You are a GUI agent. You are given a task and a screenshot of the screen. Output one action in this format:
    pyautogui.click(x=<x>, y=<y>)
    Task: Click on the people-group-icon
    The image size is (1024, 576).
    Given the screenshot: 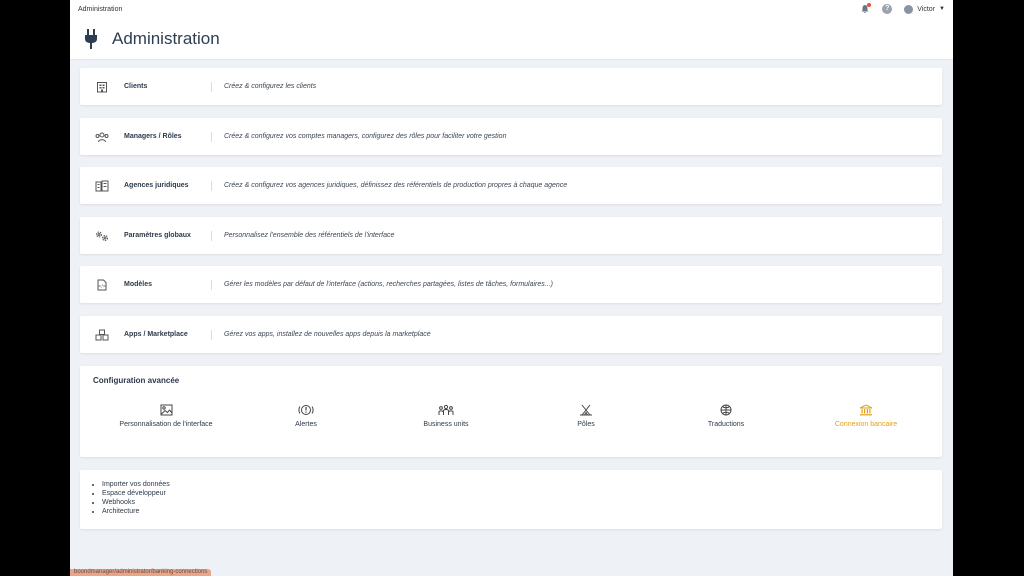 What is the action you would take?
    pyautogui.click(x=446, y=410)
    